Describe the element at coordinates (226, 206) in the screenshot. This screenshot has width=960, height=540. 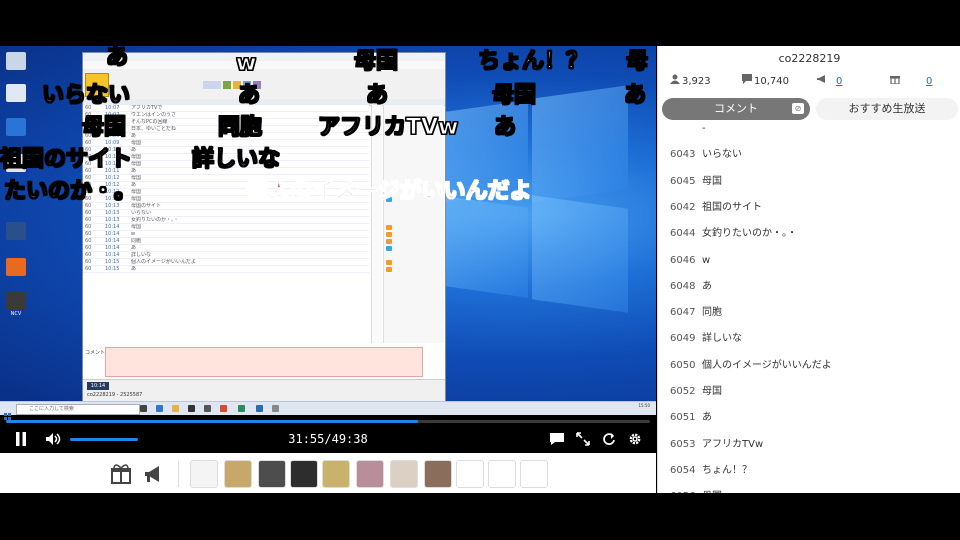
I see `app-list-row: 60 10:13 母国のサイト` at that location.